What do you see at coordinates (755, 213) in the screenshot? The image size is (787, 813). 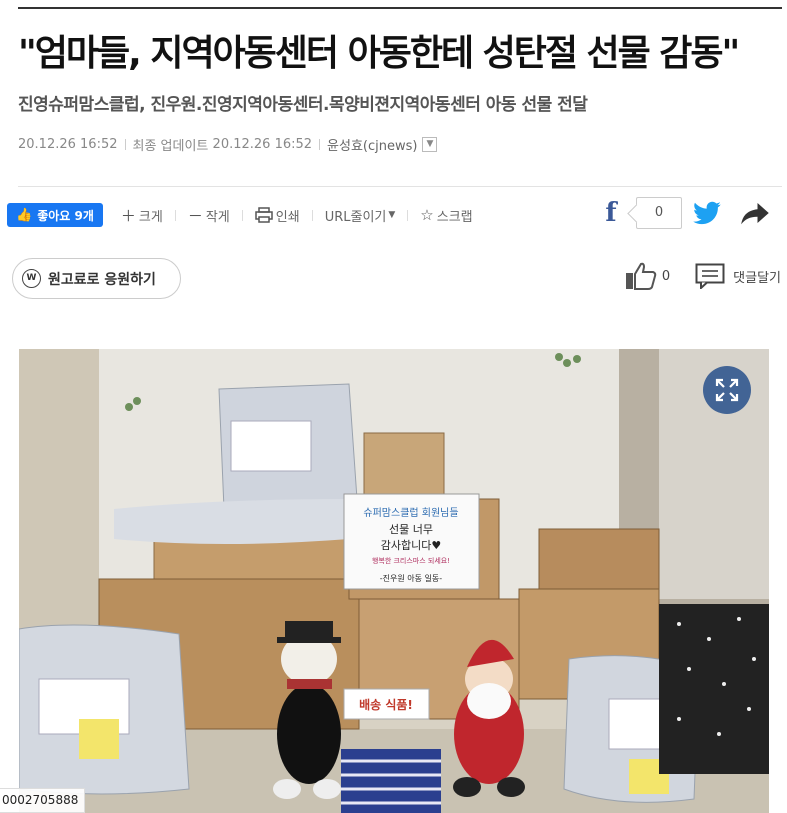 I see `share-icon` at bounding box center [755, 213].